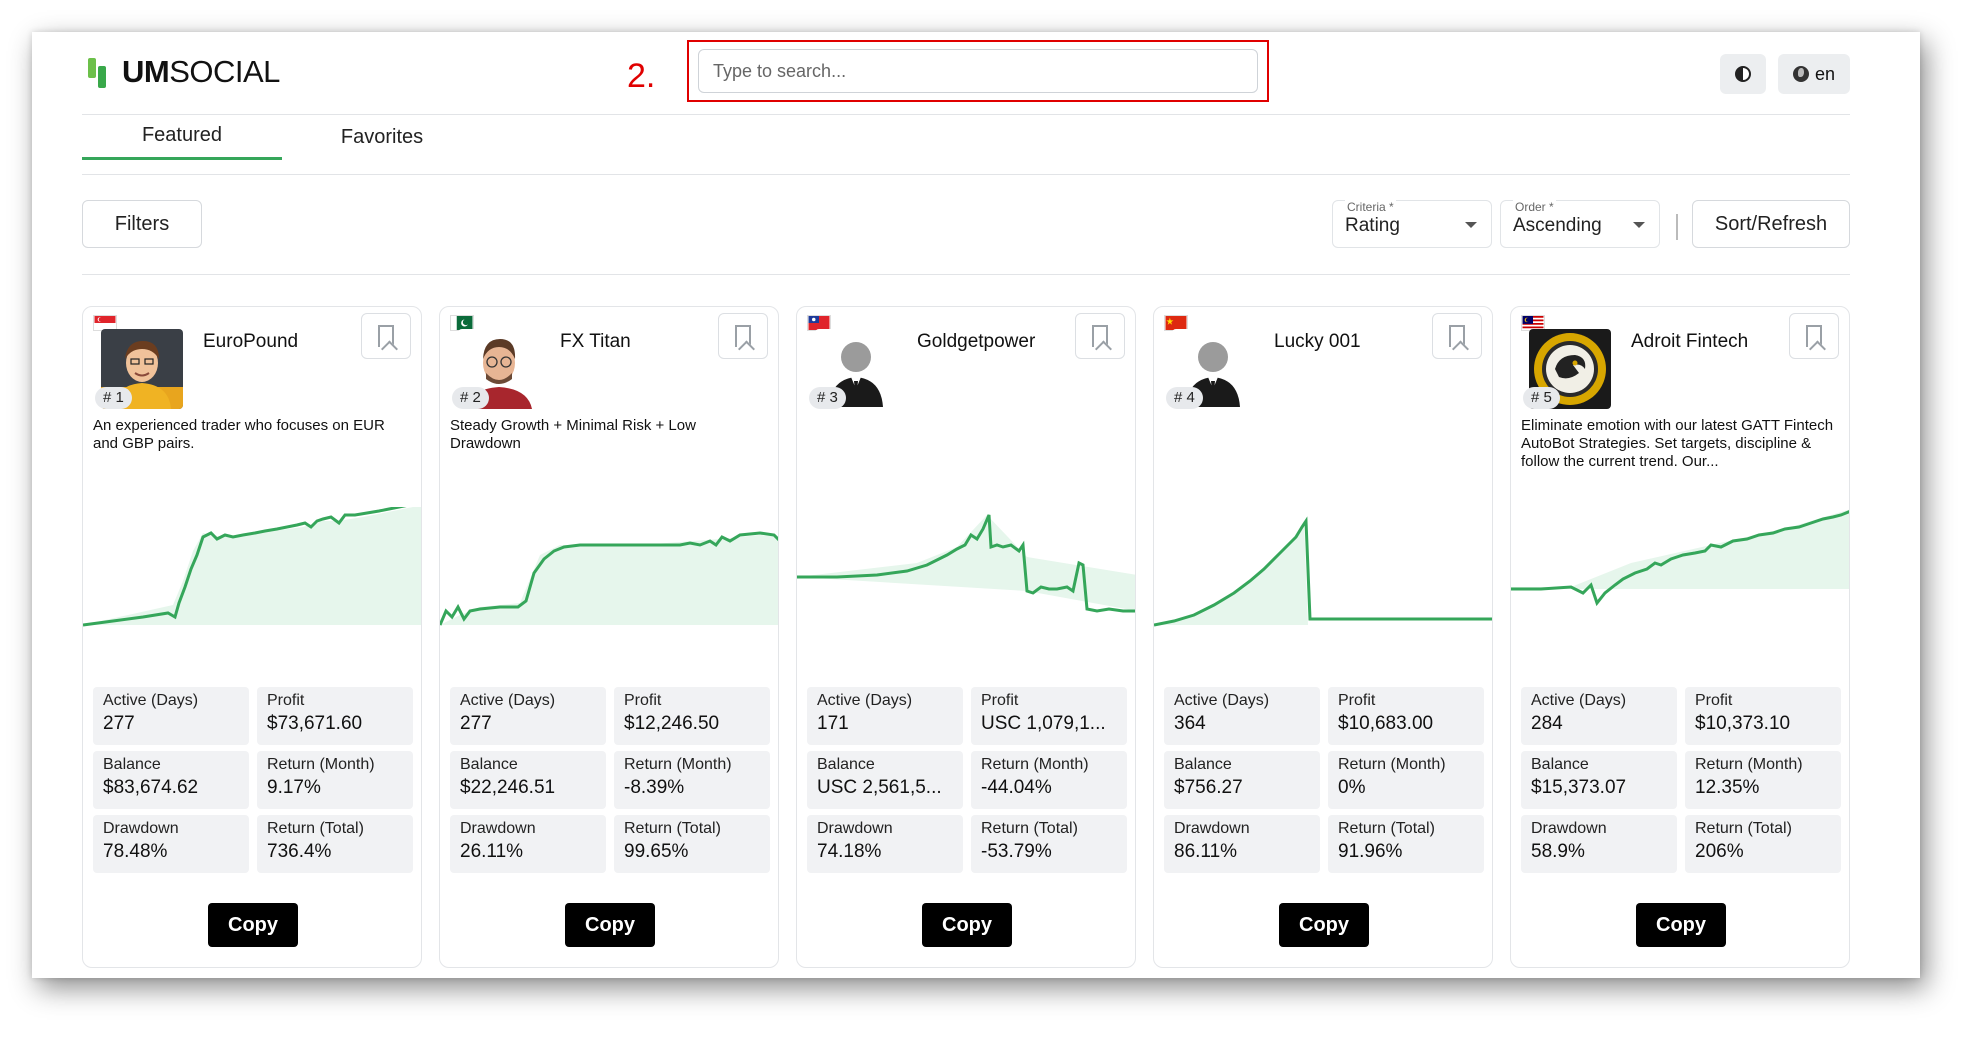  I want to click on rank-badge: # 1, so click(113, 398).